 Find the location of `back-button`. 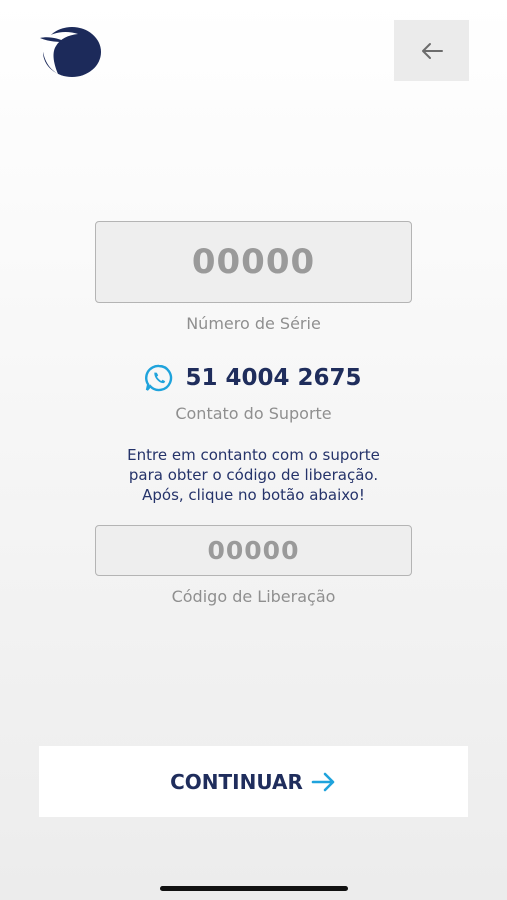

back-button is located at coordinates (431, 50).